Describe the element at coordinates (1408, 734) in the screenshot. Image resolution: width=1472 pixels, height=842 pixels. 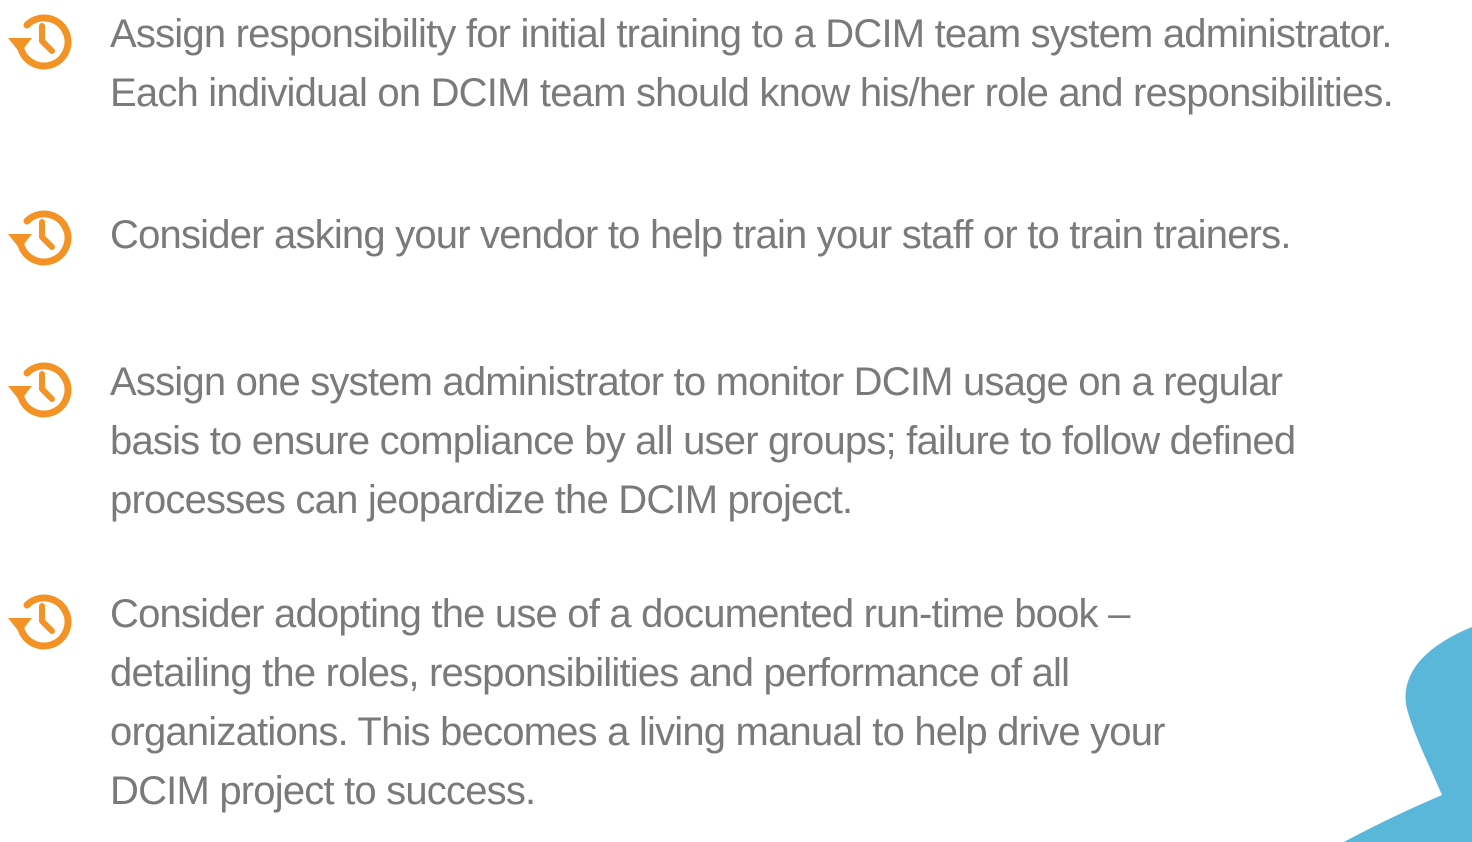
I see `decorative-blob` at that location.